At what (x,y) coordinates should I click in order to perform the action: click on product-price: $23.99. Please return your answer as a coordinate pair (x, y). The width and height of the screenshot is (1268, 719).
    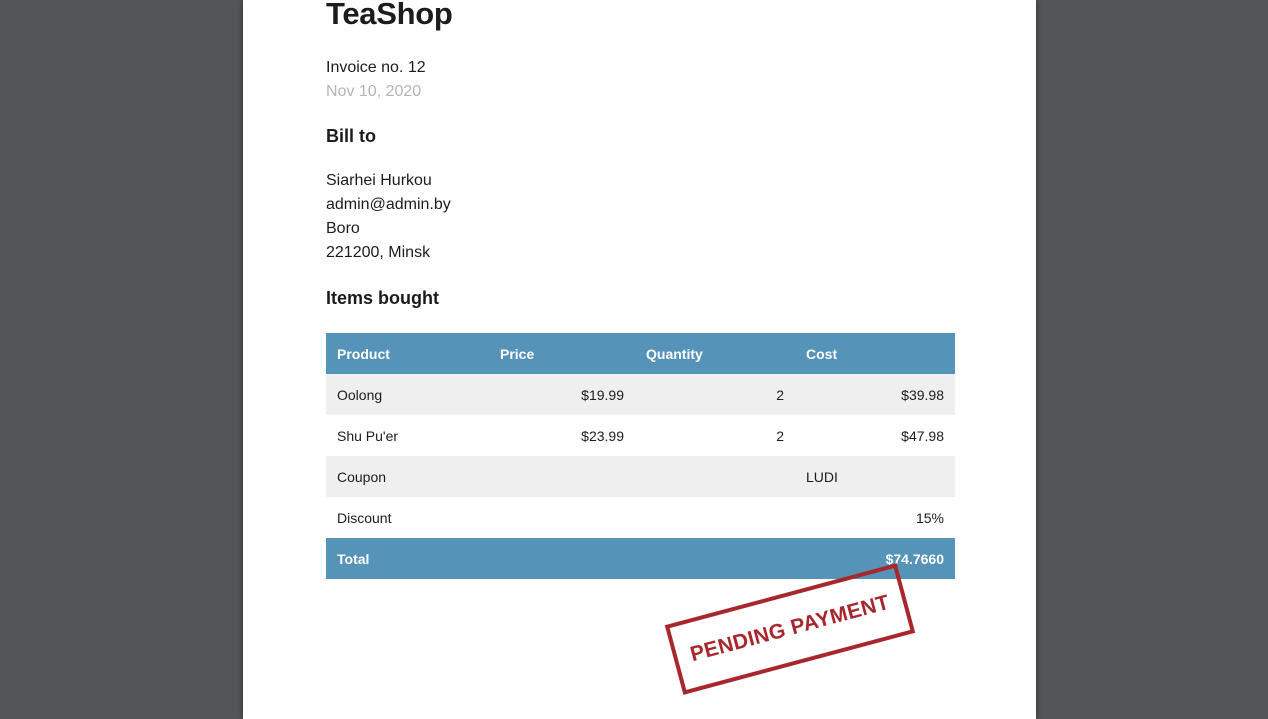
    Looking at the image, I should click on (602, 435).